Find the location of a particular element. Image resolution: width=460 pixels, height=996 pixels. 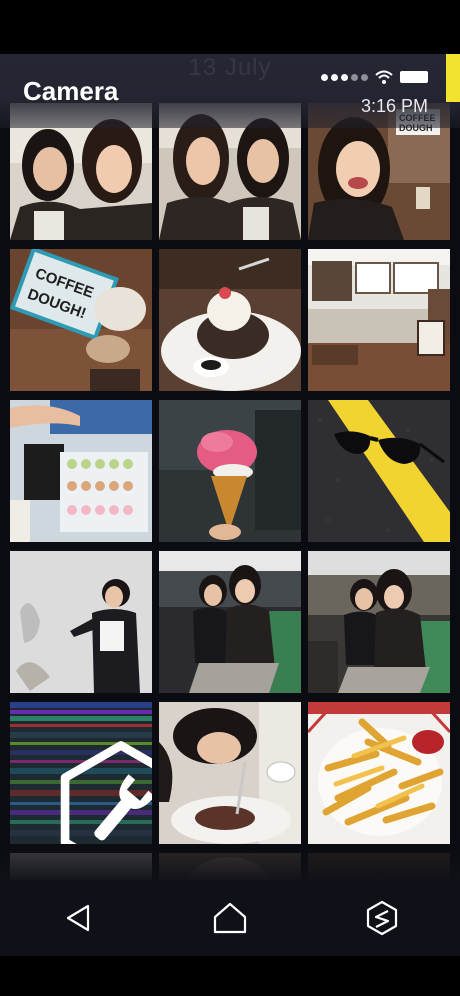

home-icon is located at coordinates (230, 918).